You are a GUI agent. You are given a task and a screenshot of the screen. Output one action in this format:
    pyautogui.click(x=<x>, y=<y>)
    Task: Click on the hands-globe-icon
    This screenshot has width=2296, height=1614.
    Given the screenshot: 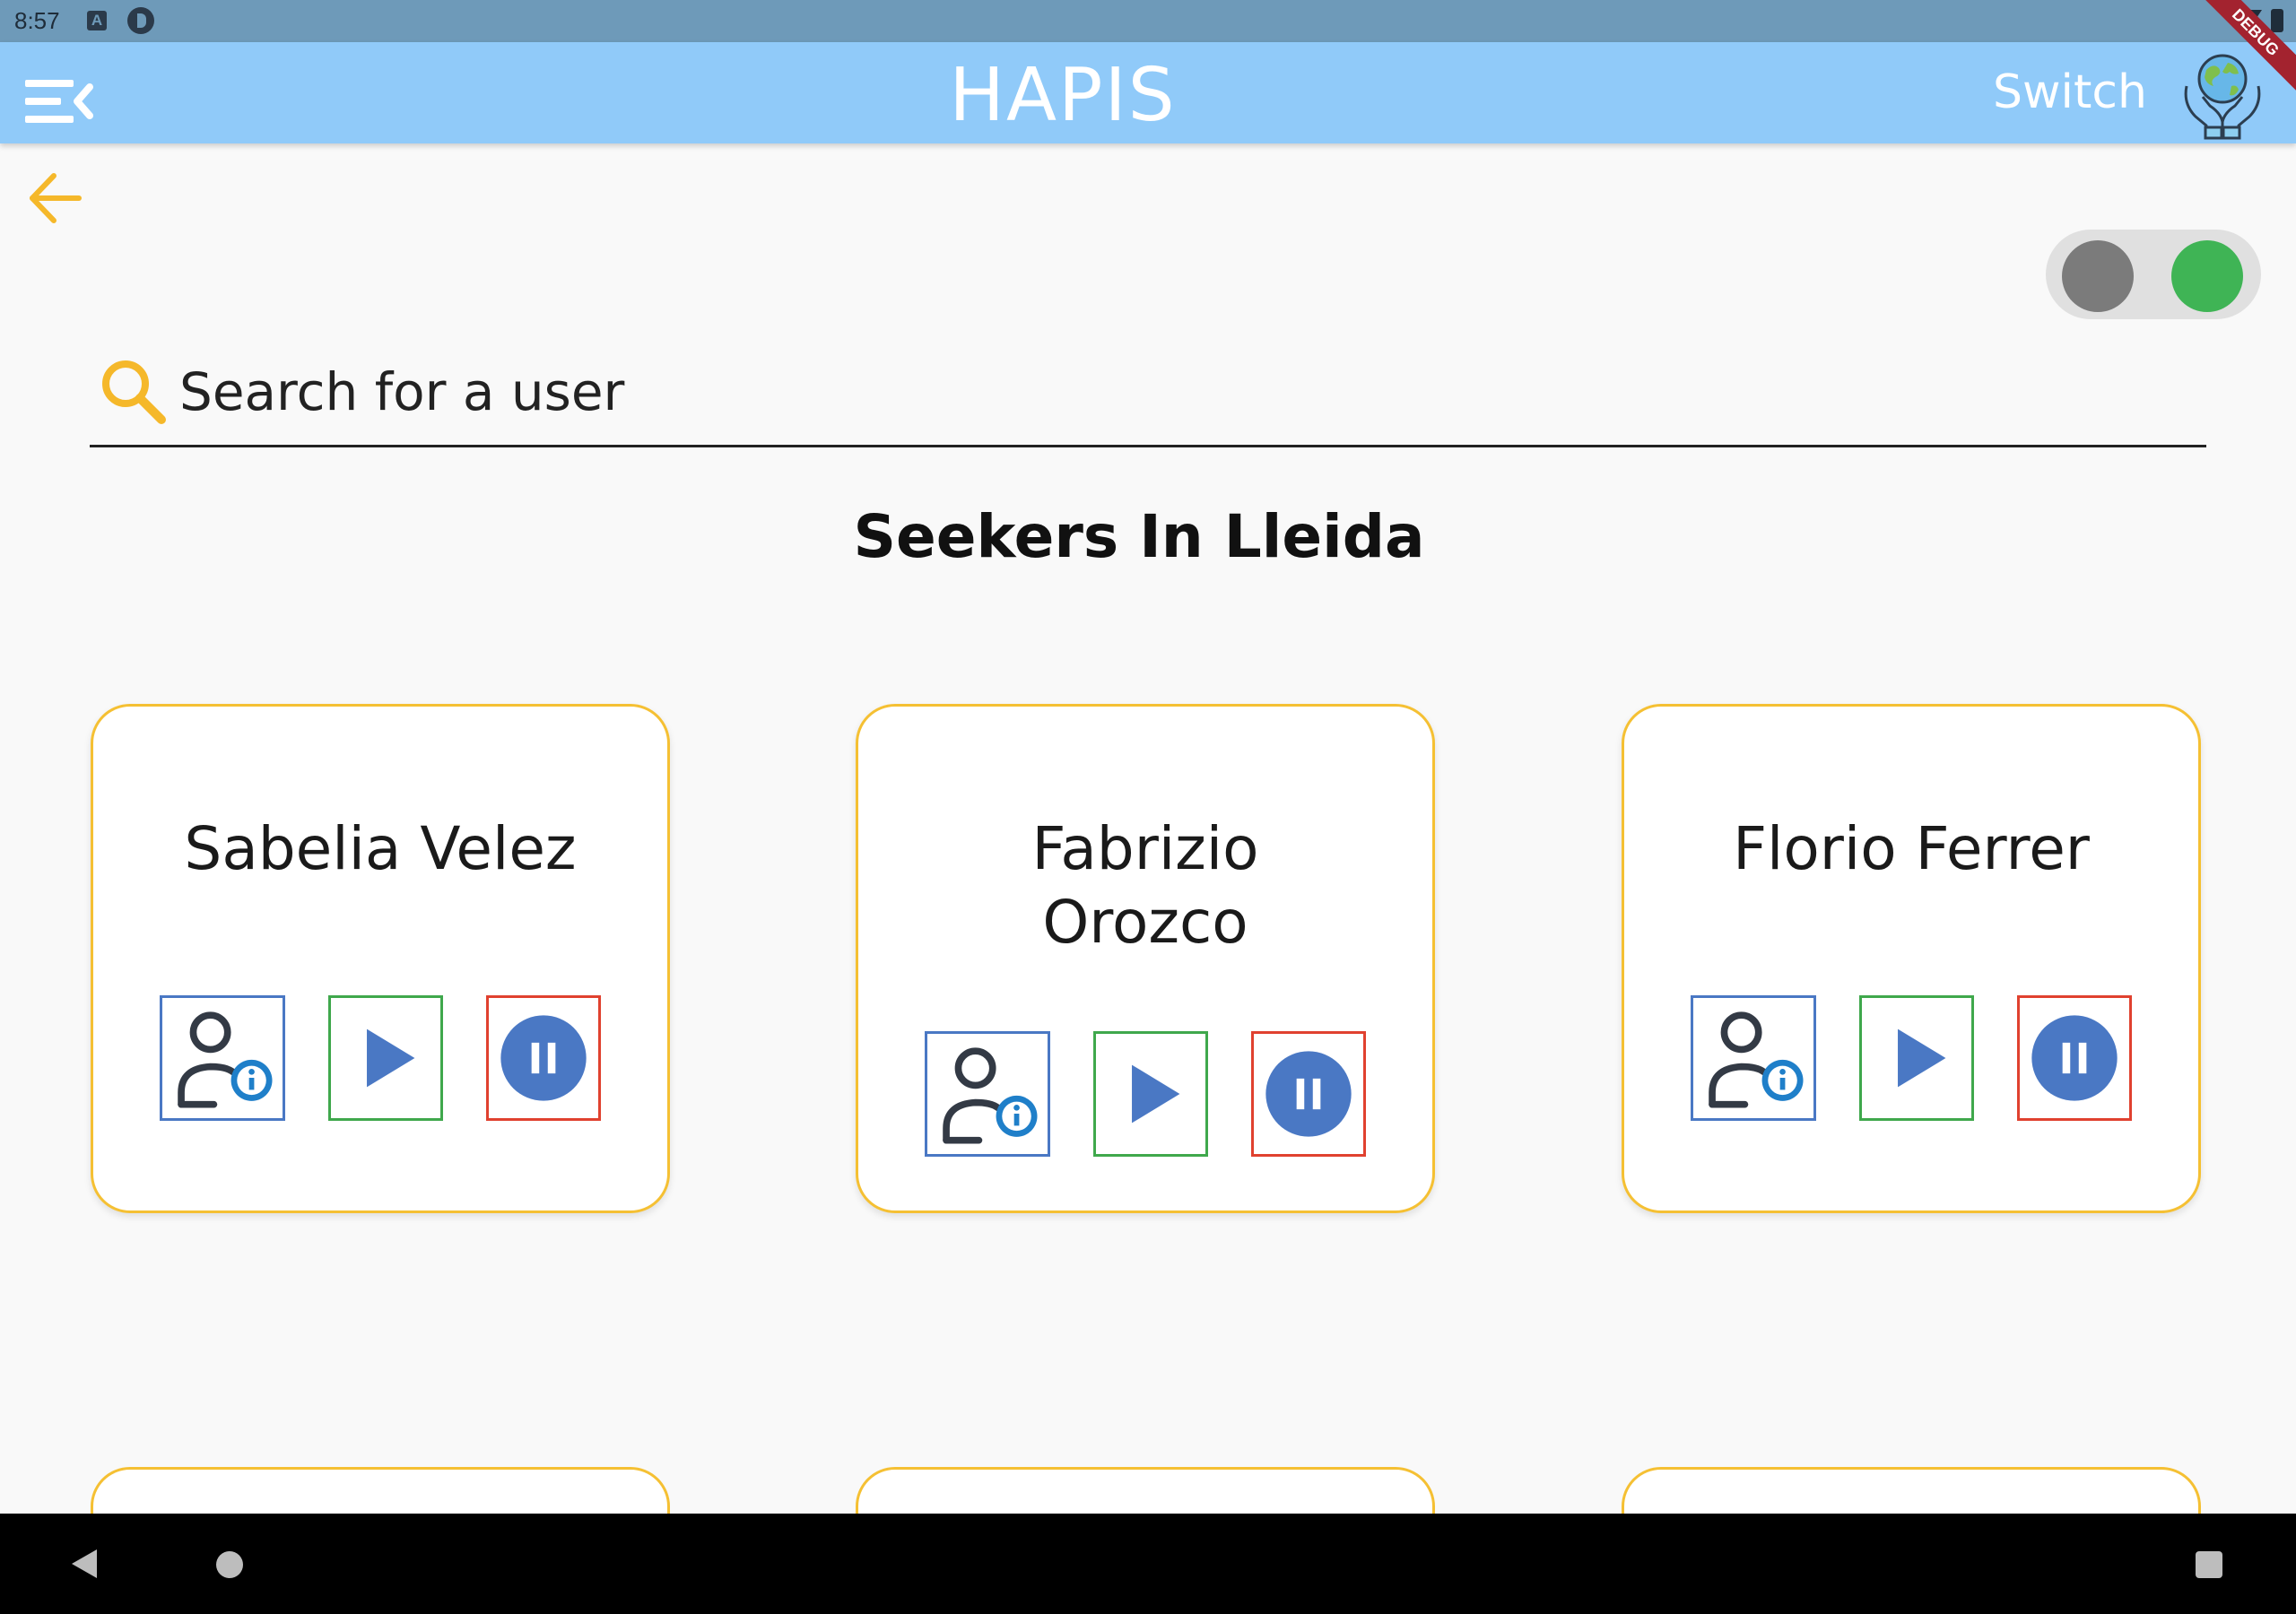 What is the action you would take?
    pyautogui.click(x=2222, y=97)
    